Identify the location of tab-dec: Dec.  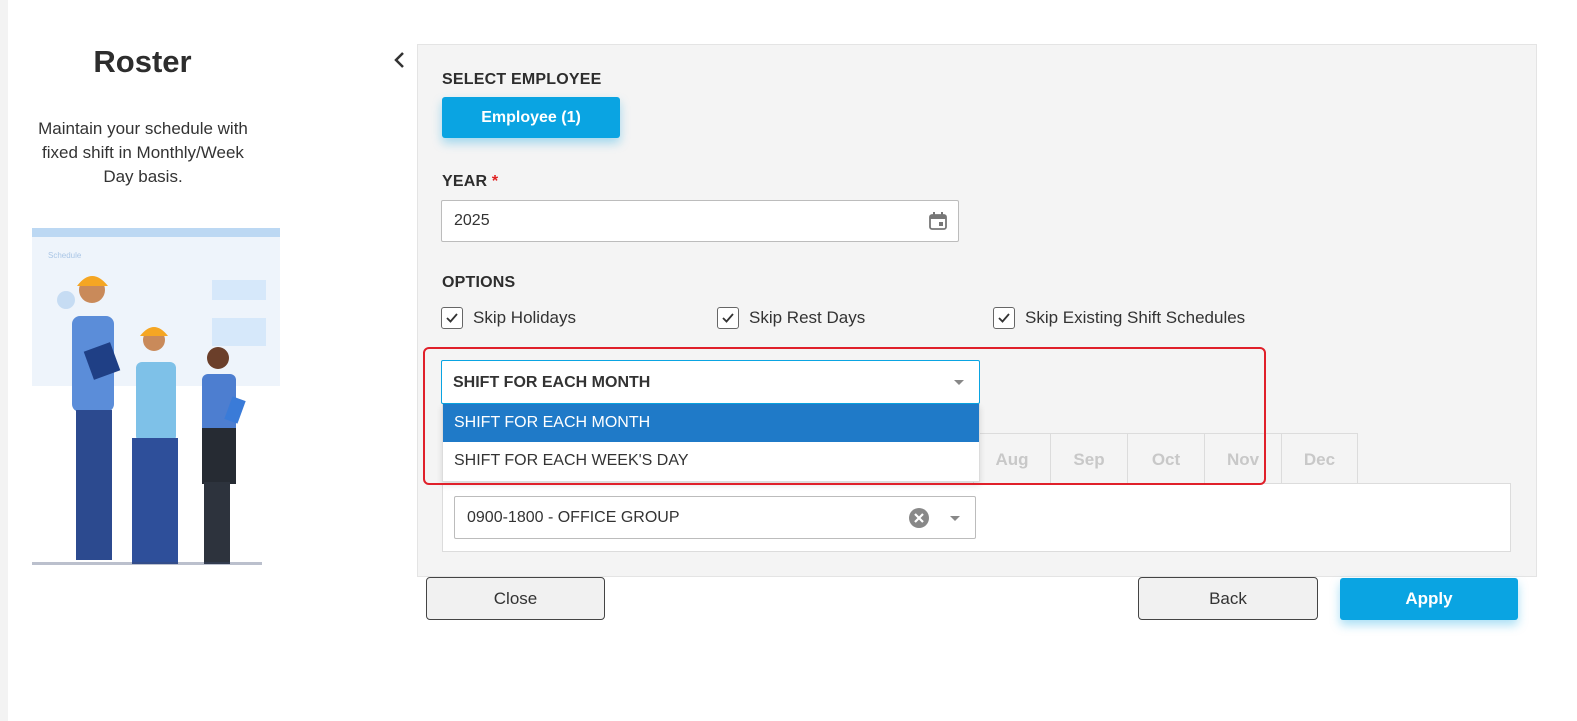
(1319, 459).